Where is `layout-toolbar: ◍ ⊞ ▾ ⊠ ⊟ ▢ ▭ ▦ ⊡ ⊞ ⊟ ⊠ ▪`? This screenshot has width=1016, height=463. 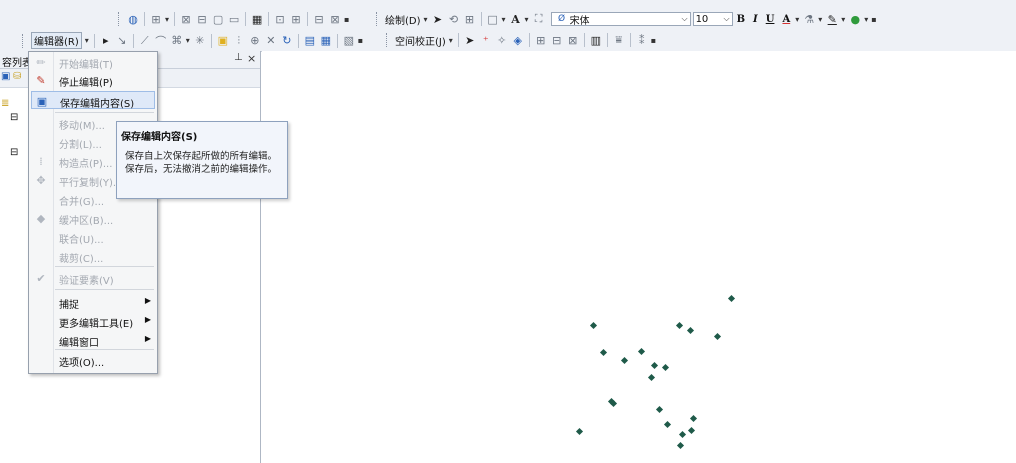 layout-toolbar: ◍ ⊞ ▾ ⊠ ⊟ ▢ ▭ ▦ ⊡ ⊞ ⊟ ⊠ ▪ is located at coordinates (234, 19).